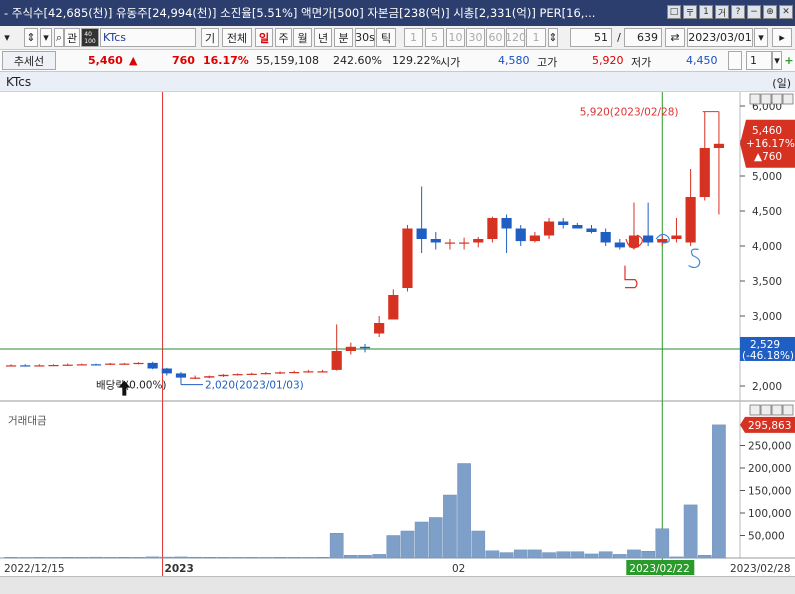 Image resolution: width=795 pixels, height=594 pixels. What do you see at coordinates (770, 12) in the screenshot?
I see `window-button-6: ⊕` at bounding box center [770, 12].